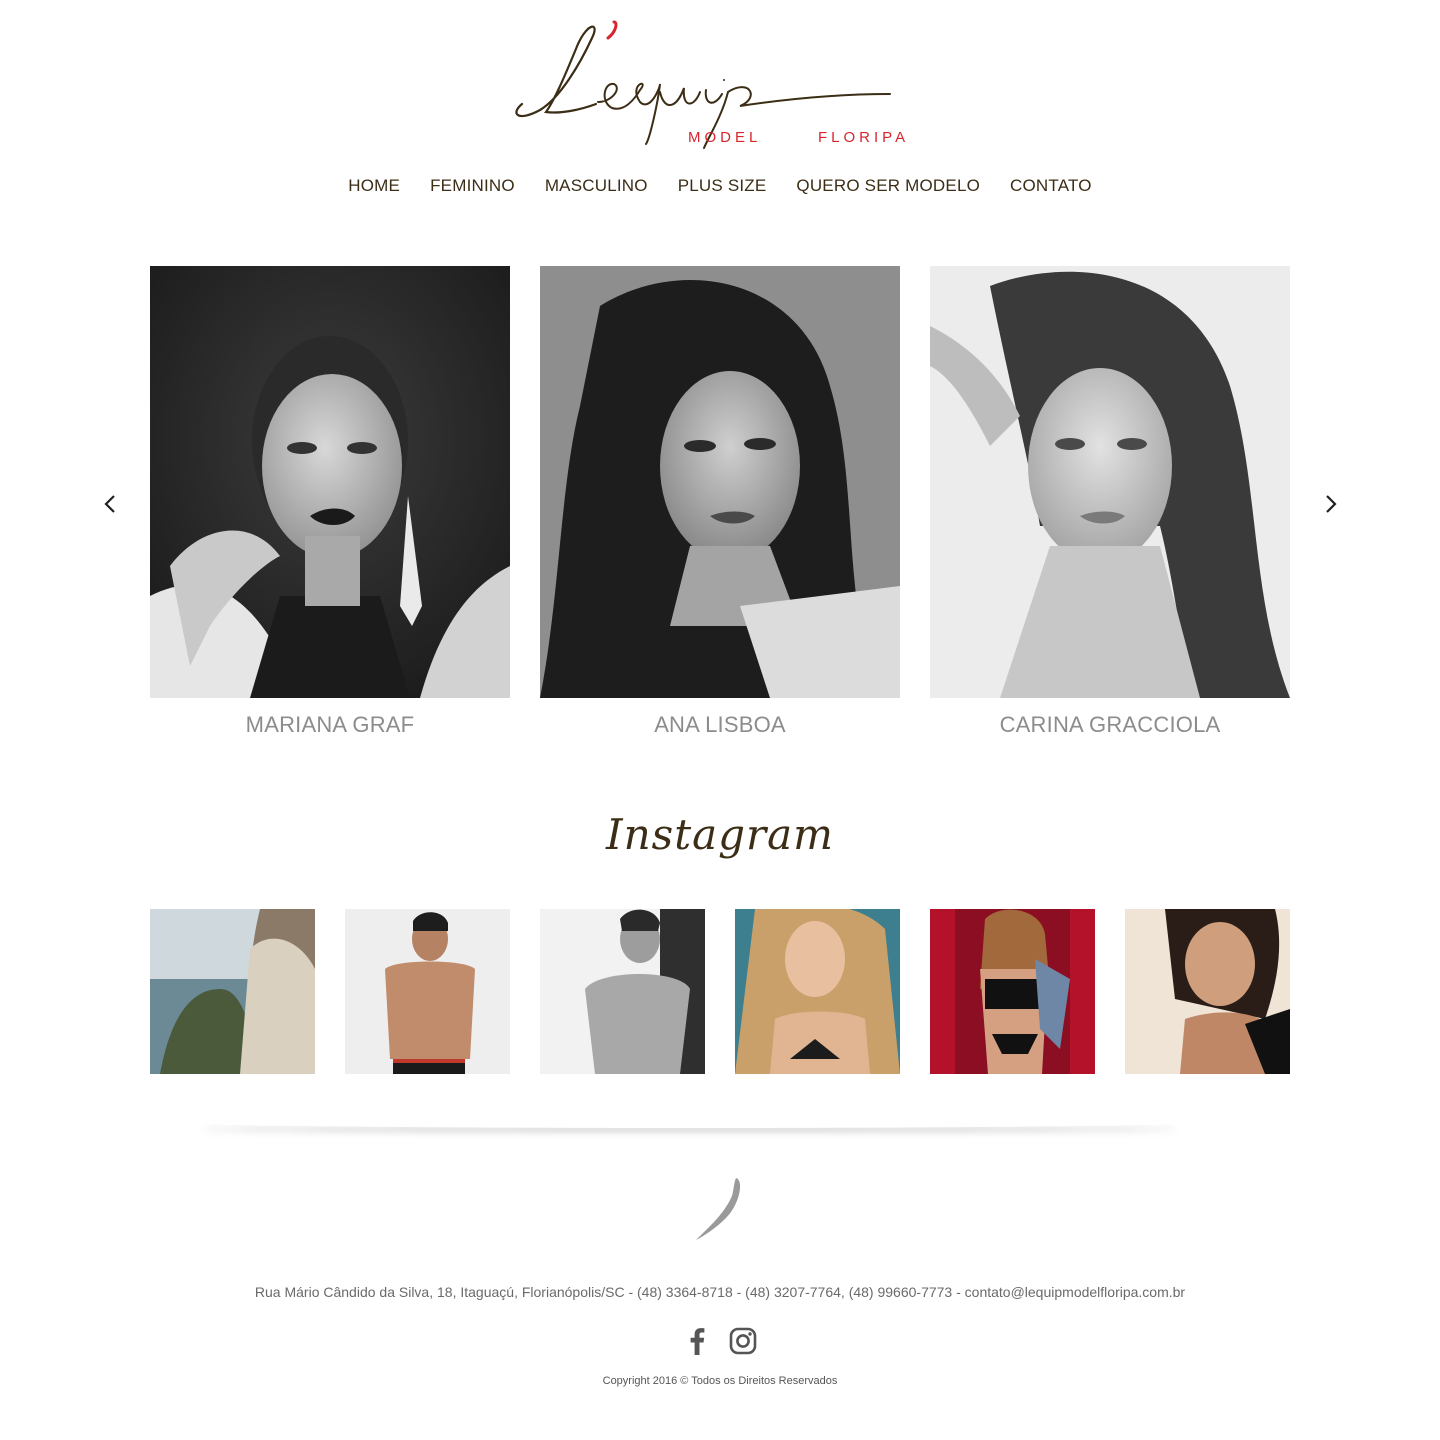 This screenshot has height=1440, width=1440. Describe the element at coordinates (863, 137) in the screenshot. I see `logo-word-floripa: FLORIPA` at that location.